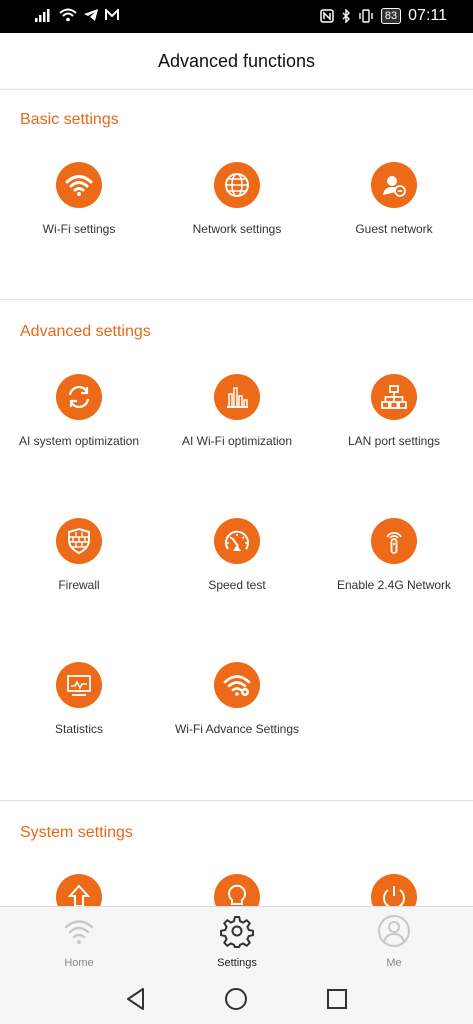 Image resolution: width=473 pixels, height=1024 pixels. I want to click on gear-icon, so click(237, 932).